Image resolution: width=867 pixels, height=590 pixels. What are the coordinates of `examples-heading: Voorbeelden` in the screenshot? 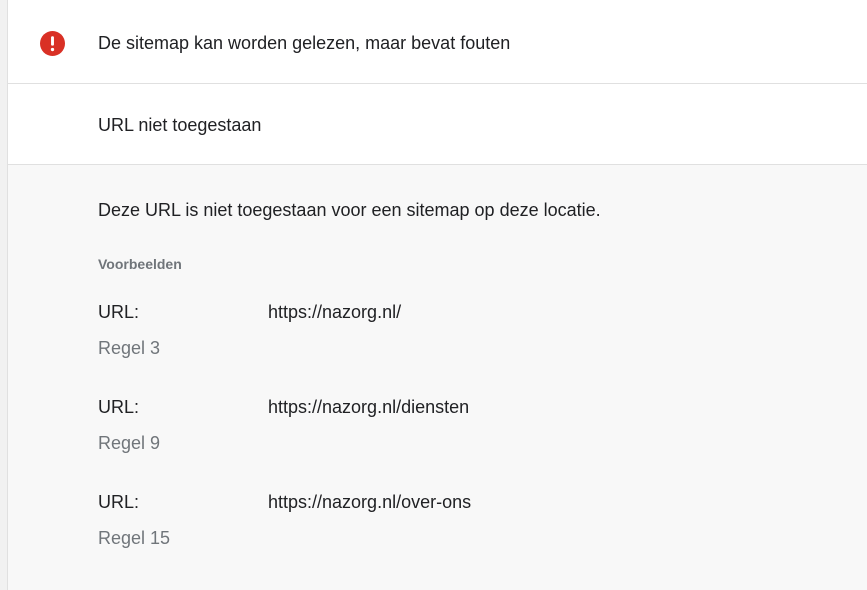 It's located at (140, 264).